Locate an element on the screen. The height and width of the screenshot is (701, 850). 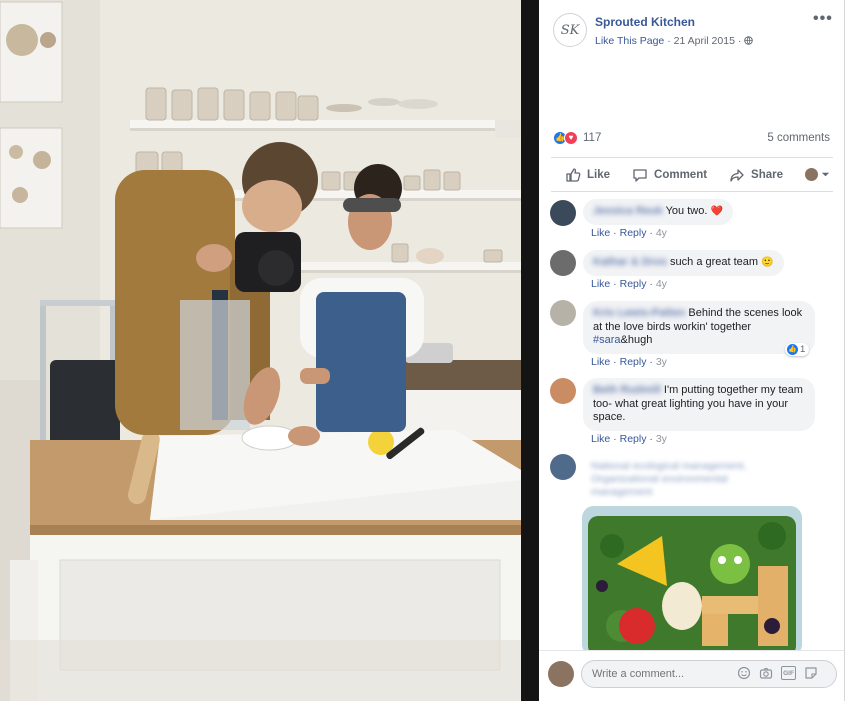
thumbs-up-icon is located at coordinates (573, 174).